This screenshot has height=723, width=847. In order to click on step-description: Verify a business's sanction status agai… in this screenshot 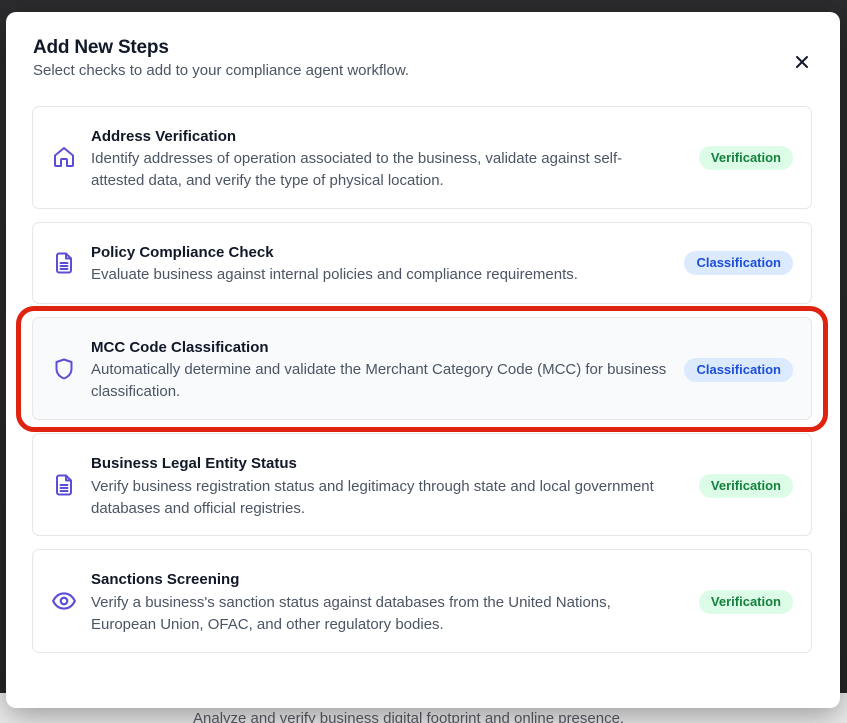, I will do `click(351, 613)`.